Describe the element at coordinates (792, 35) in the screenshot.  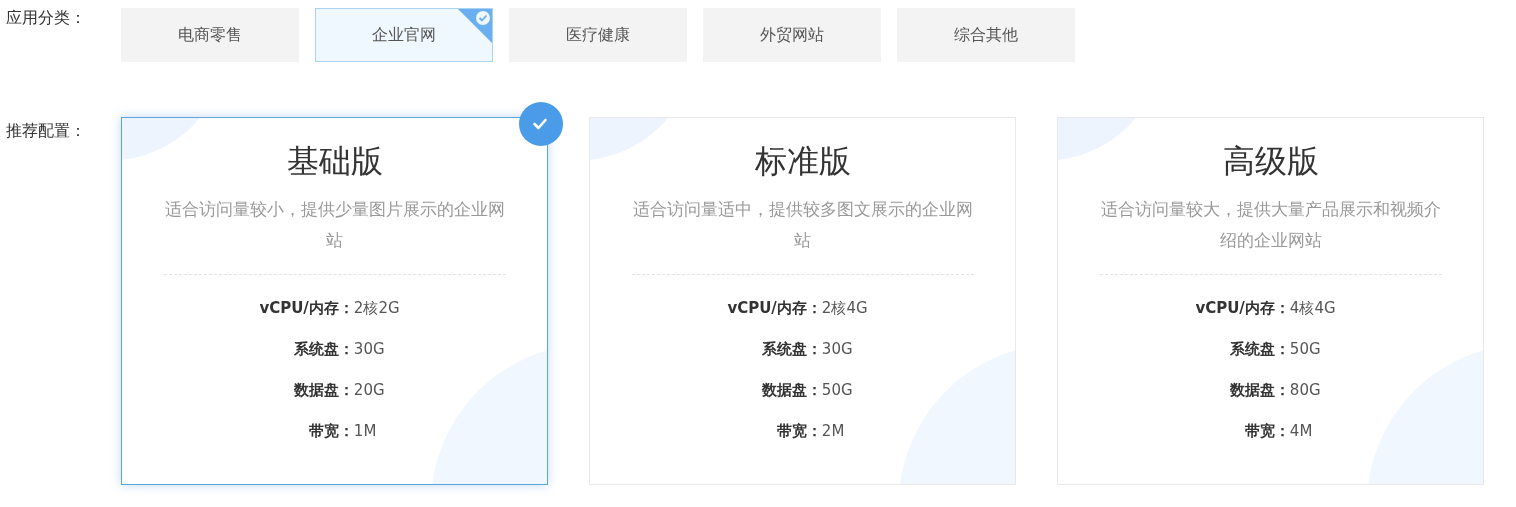
I see `category-tab: 外贸网站` at that location.